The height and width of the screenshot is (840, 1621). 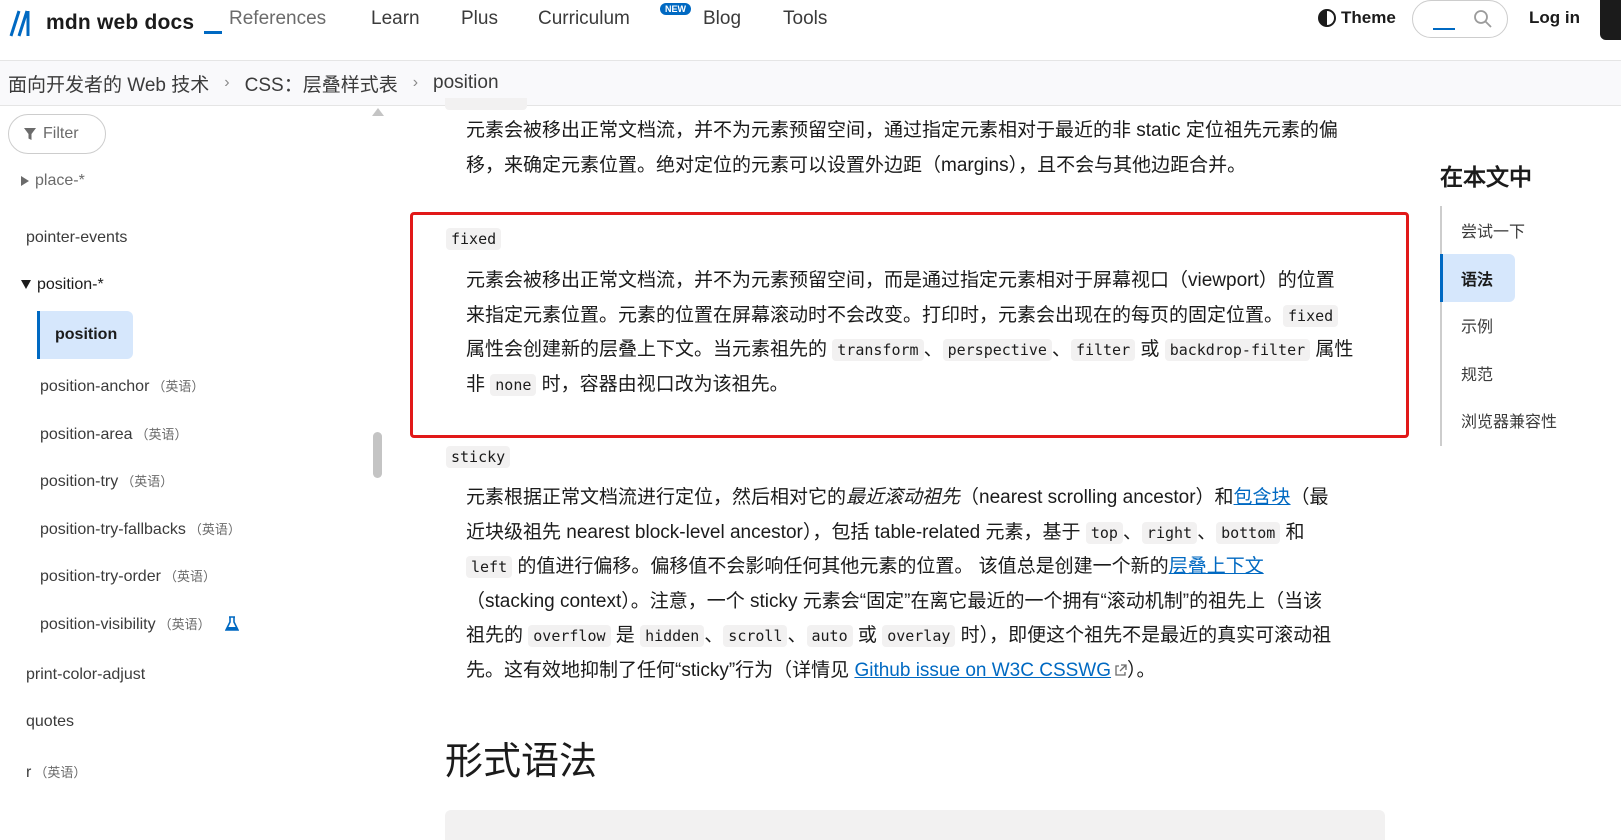 I want to click on sidebar-item-position-area: position-area （英语）, so click(x=114, y=434).